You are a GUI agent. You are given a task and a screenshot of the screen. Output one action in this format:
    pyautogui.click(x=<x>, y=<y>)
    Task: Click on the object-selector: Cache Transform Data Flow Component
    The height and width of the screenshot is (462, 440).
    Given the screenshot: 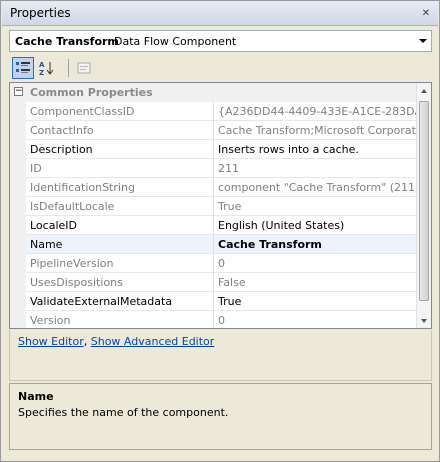 What is the action you would take?
    pyautogui.click(x=220, y=41)
    